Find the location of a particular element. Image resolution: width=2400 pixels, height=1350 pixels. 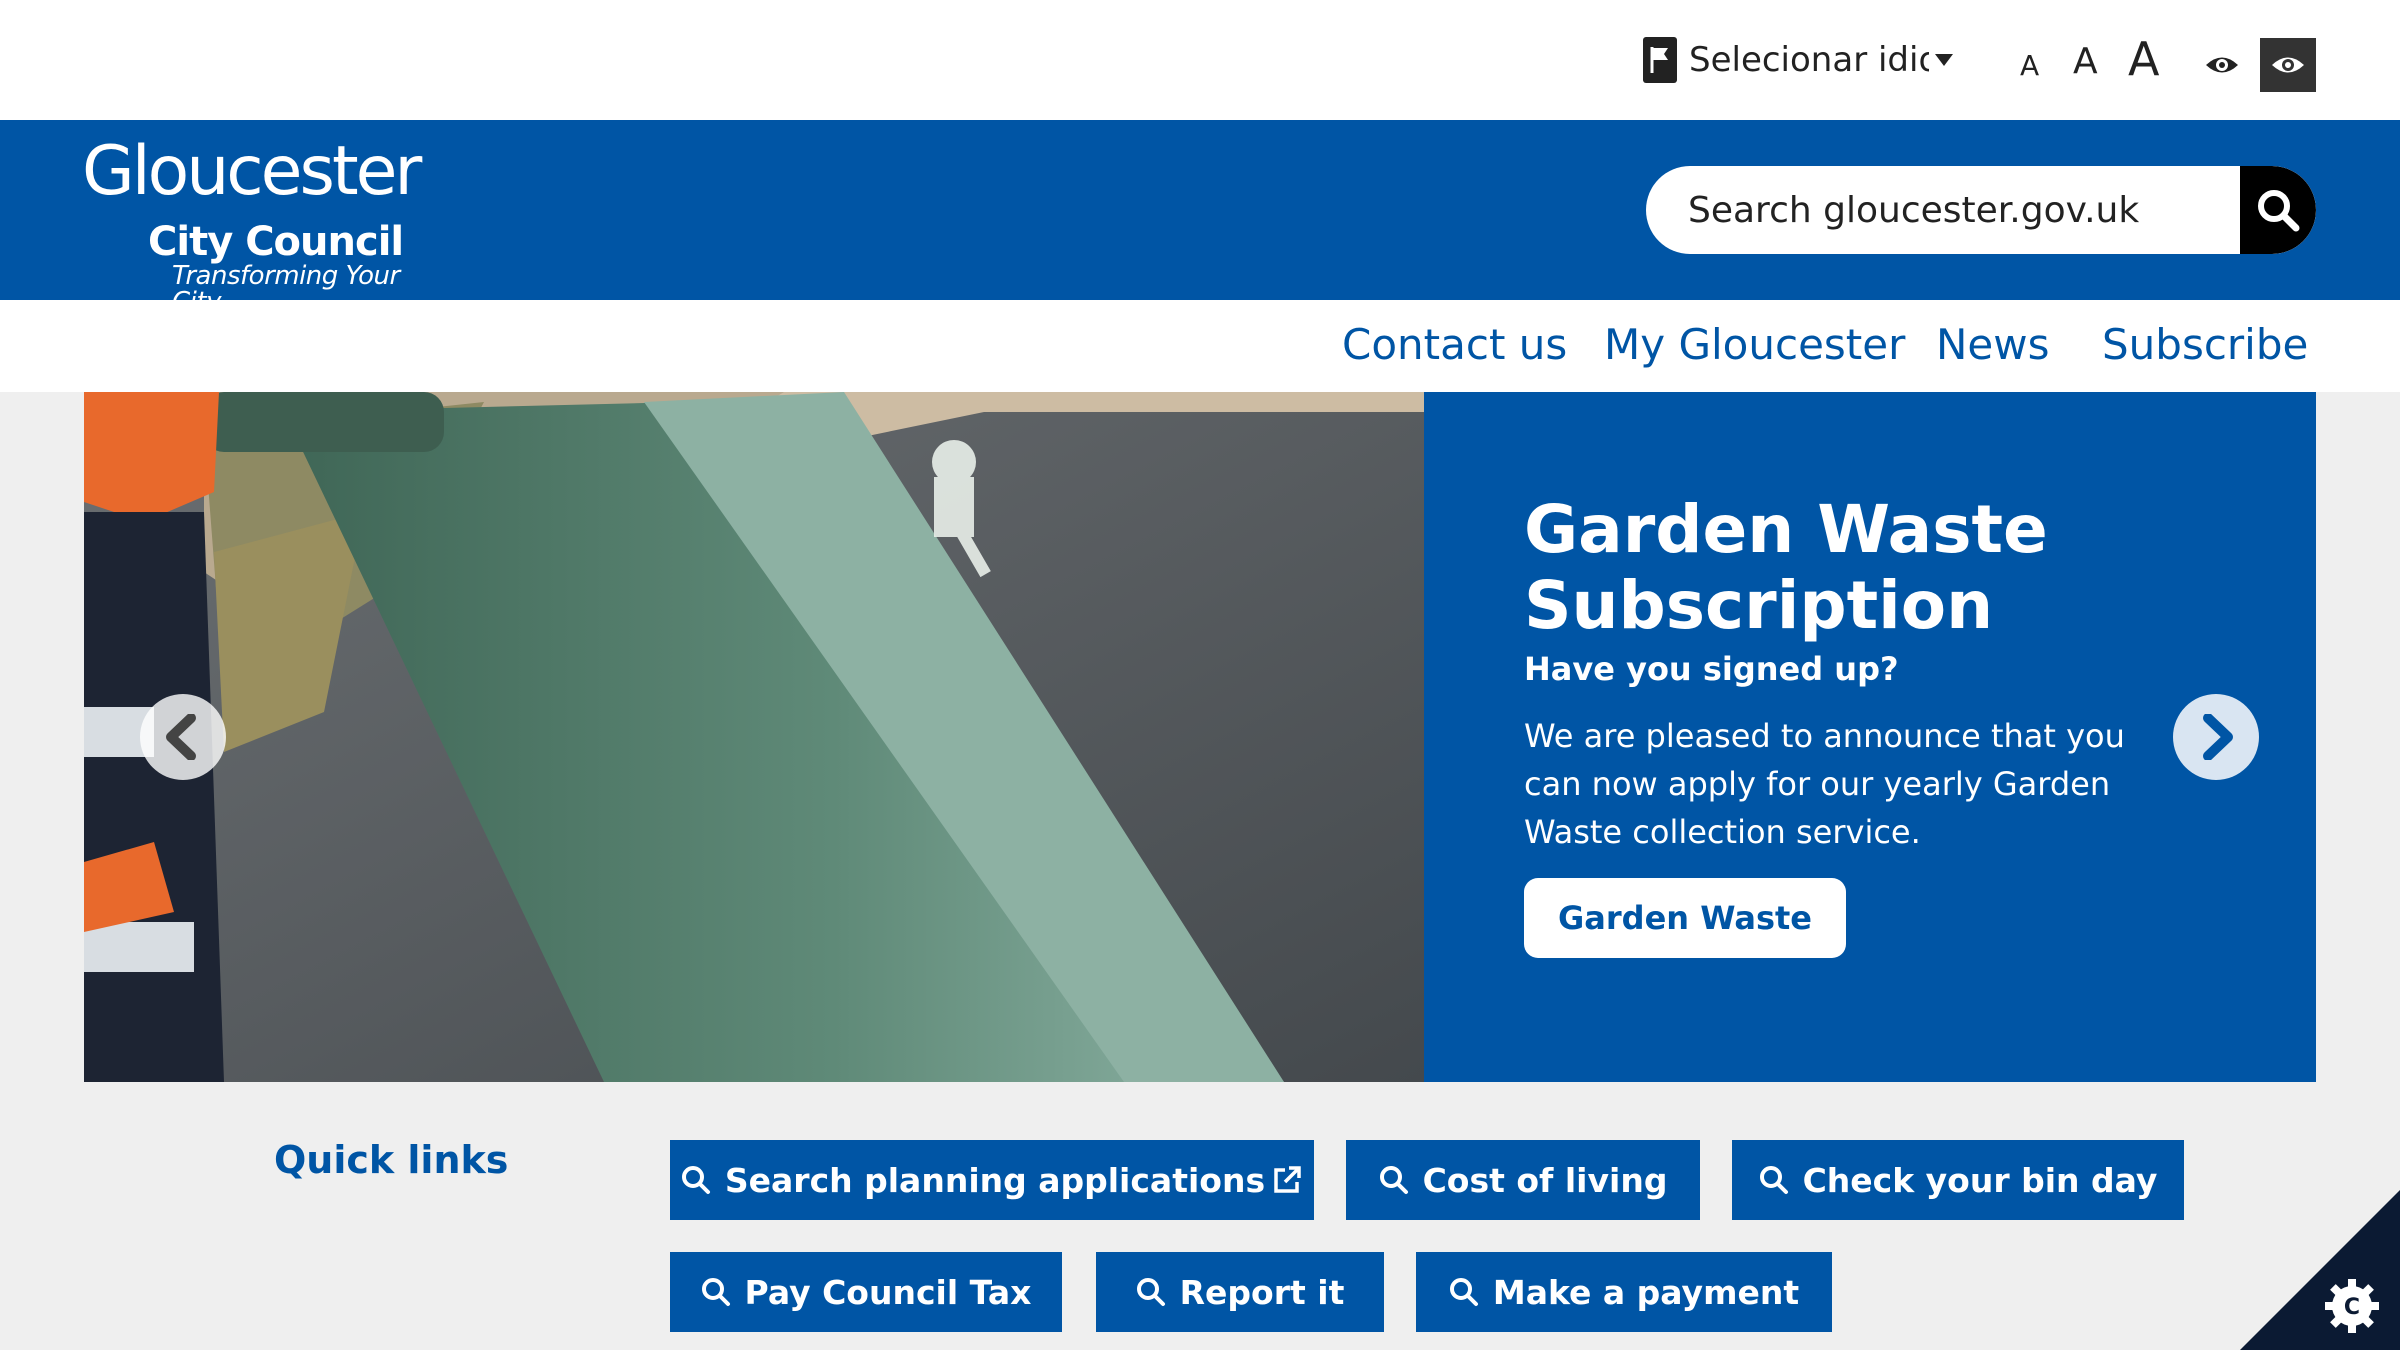

nav-subscribe: Subscribe is located at coordinates (2205, 344).